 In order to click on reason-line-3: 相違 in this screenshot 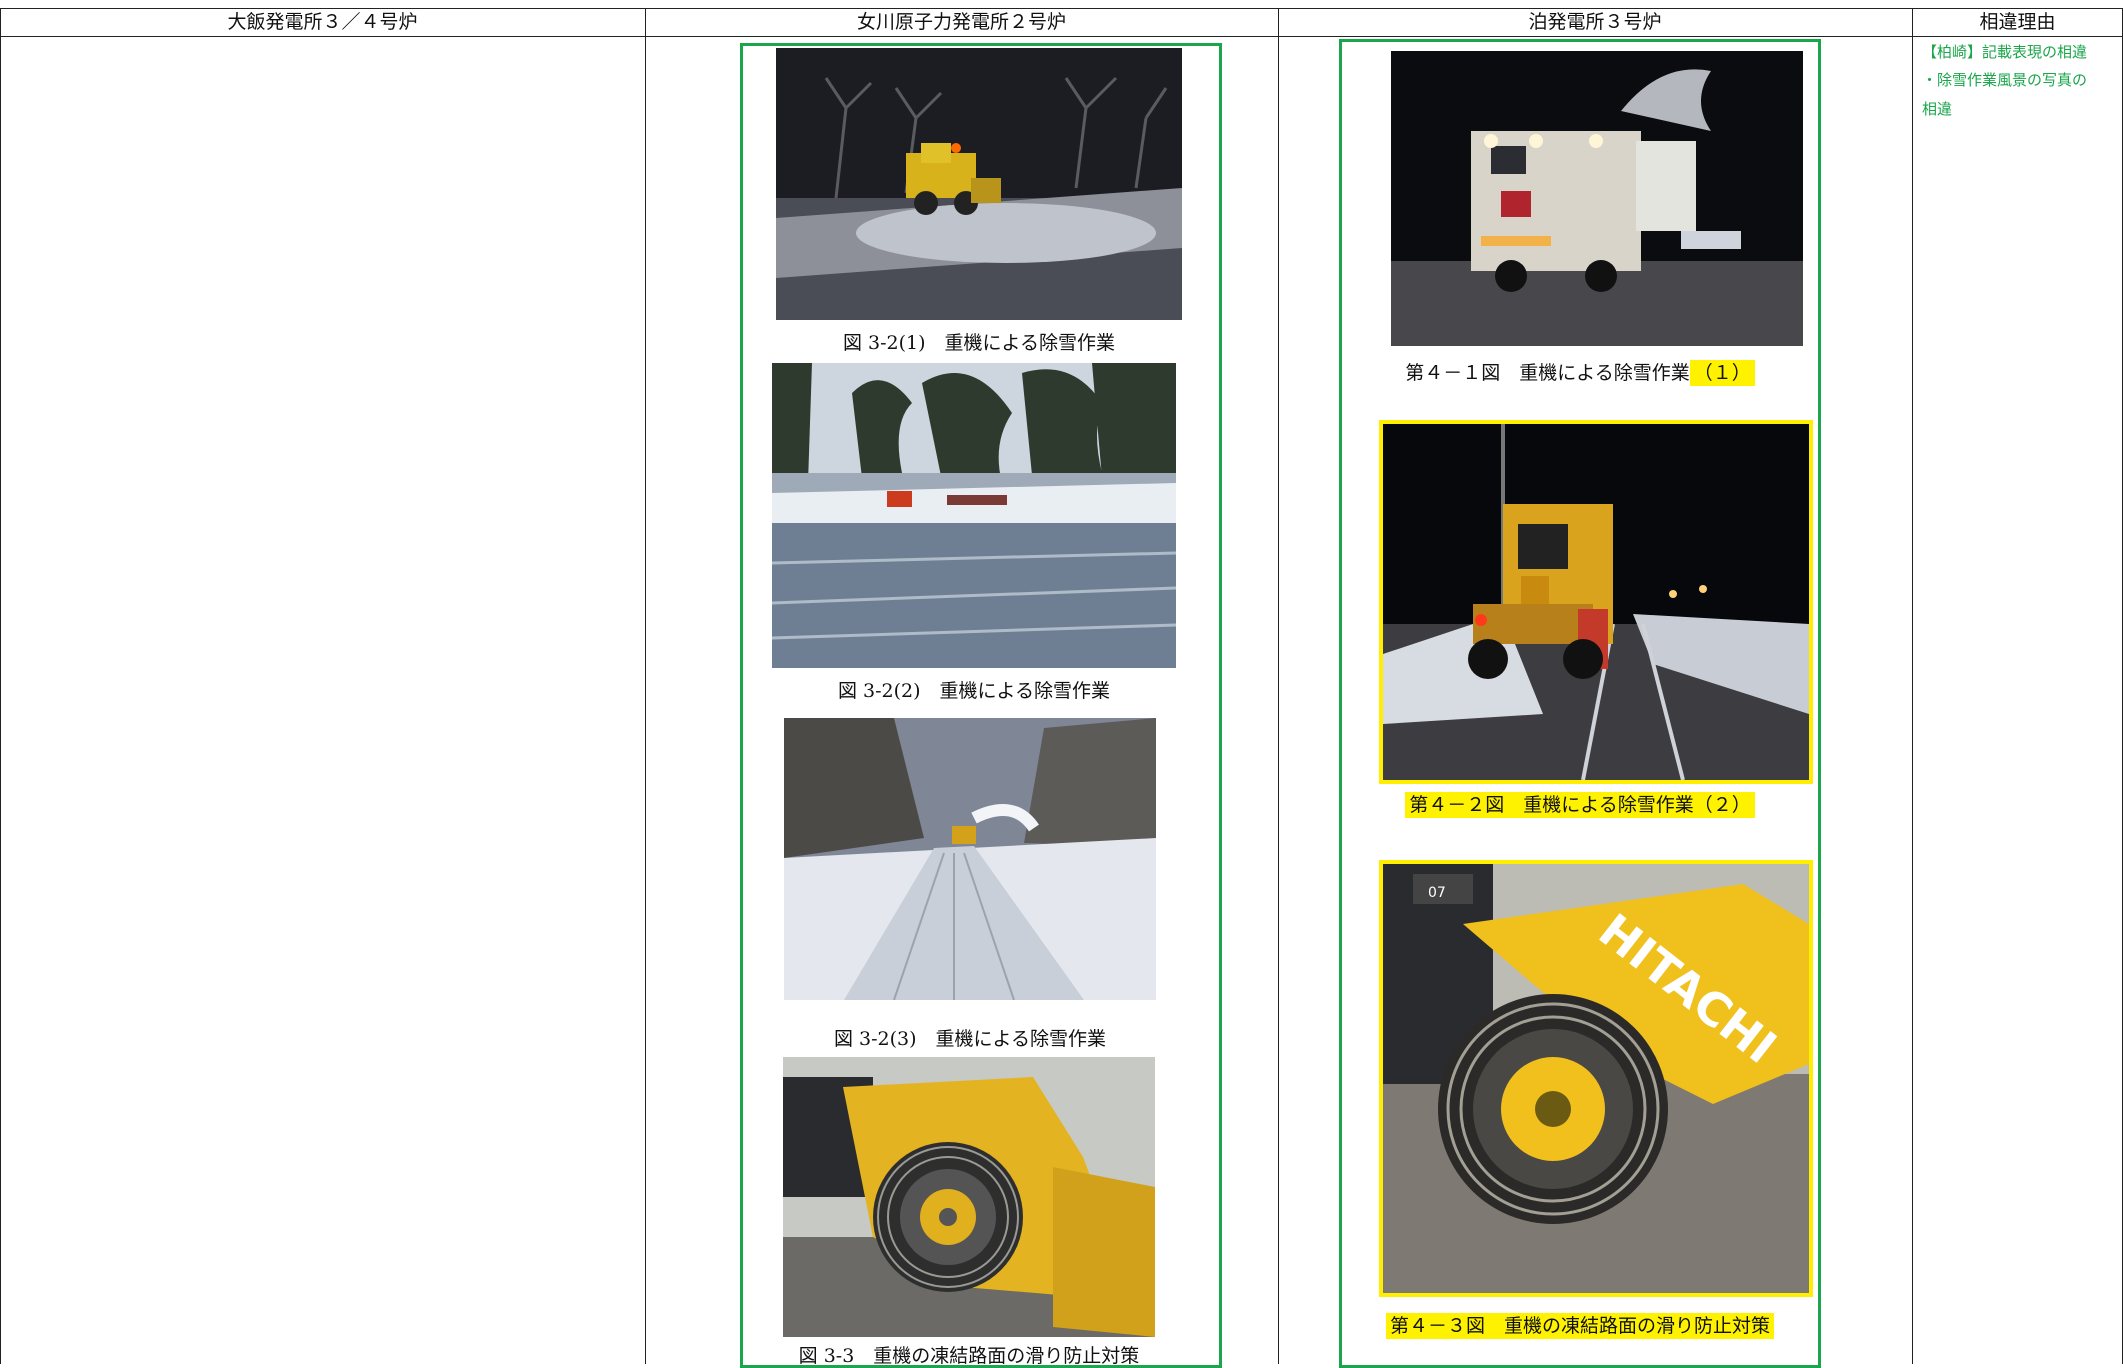, I will do `click(1937, 109)`.